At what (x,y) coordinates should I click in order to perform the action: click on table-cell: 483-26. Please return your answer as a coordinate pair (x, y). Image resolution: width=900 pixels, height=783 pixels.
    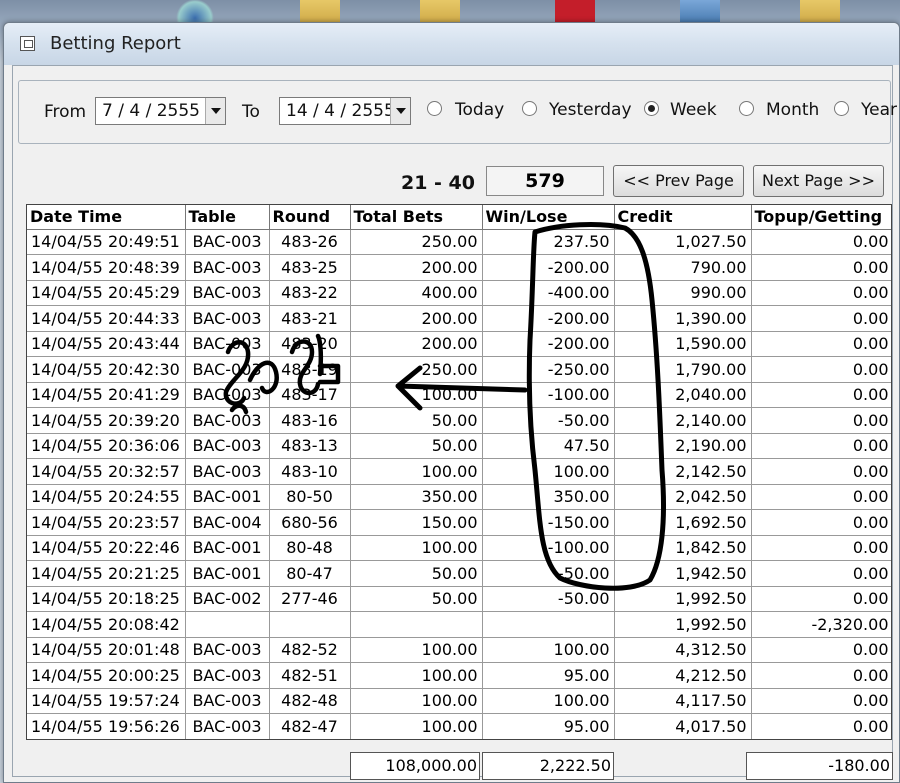
    Looking at the image, I should click on (310, 242).